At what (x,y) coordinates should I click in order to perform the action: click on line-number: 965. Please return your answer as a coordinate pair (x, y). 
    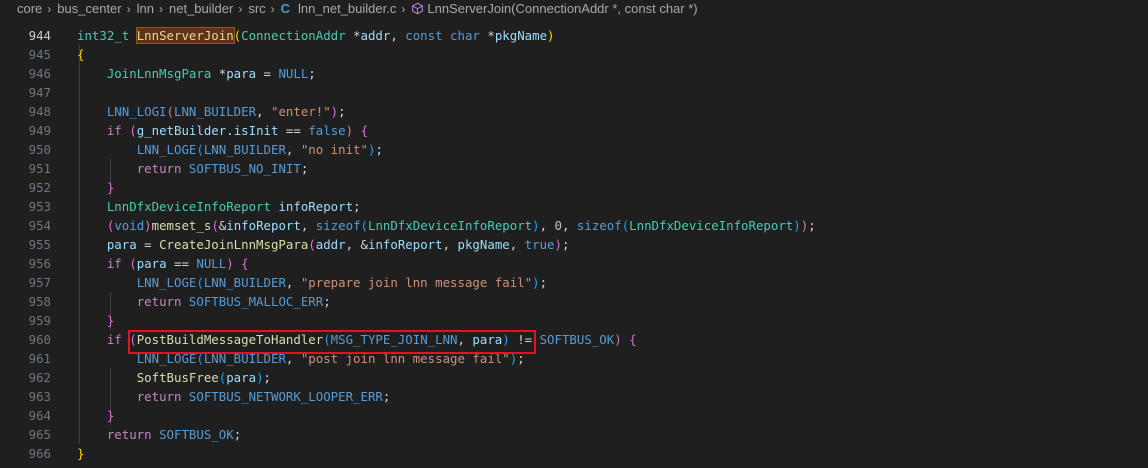
    Looking at the image, I should click on (39, 434).